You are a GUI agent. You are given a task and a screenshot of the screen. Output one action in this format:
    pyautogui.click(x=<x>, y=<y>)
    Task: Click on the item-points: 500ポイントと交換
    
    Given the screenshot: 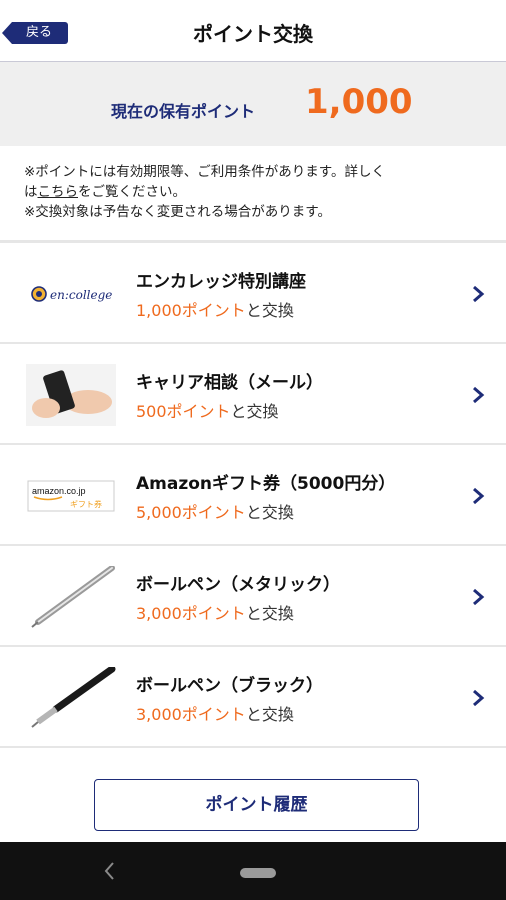 What is the action you would take?
    pyautogui.click(x=207, y=410)
    